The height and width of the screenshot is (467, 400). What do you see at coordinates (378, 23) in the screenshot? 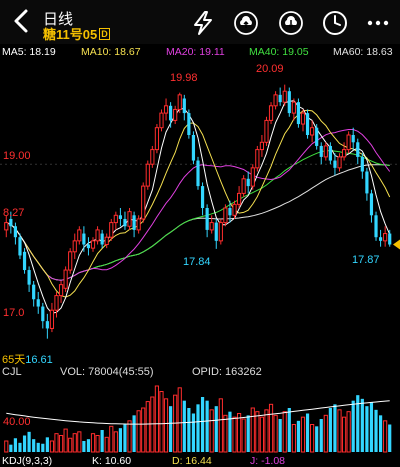
I see `more-icon` at bounding box center [378, 23].